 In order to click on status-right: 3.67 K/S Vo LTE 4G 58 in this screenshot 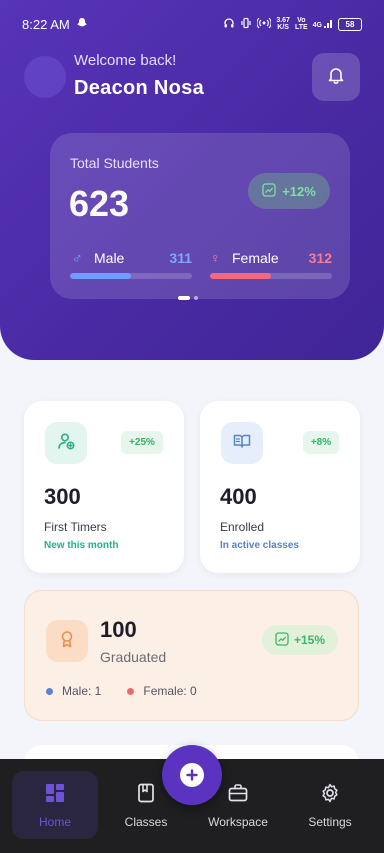, I will do `click(292, 24)`.